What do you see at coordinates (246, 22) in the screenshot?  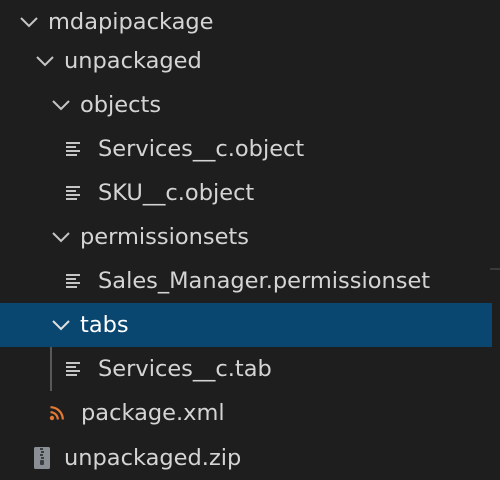 I see `tree-item-mdapipackage: mdapipackage` at bounding box center [246, 22].